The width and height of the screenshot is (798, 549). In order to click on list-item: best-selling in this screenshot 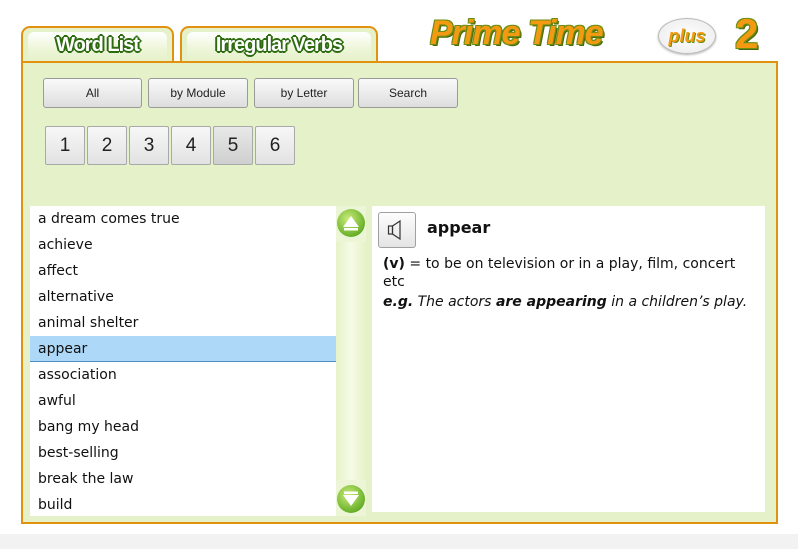, I will do `click(183, 453)`.